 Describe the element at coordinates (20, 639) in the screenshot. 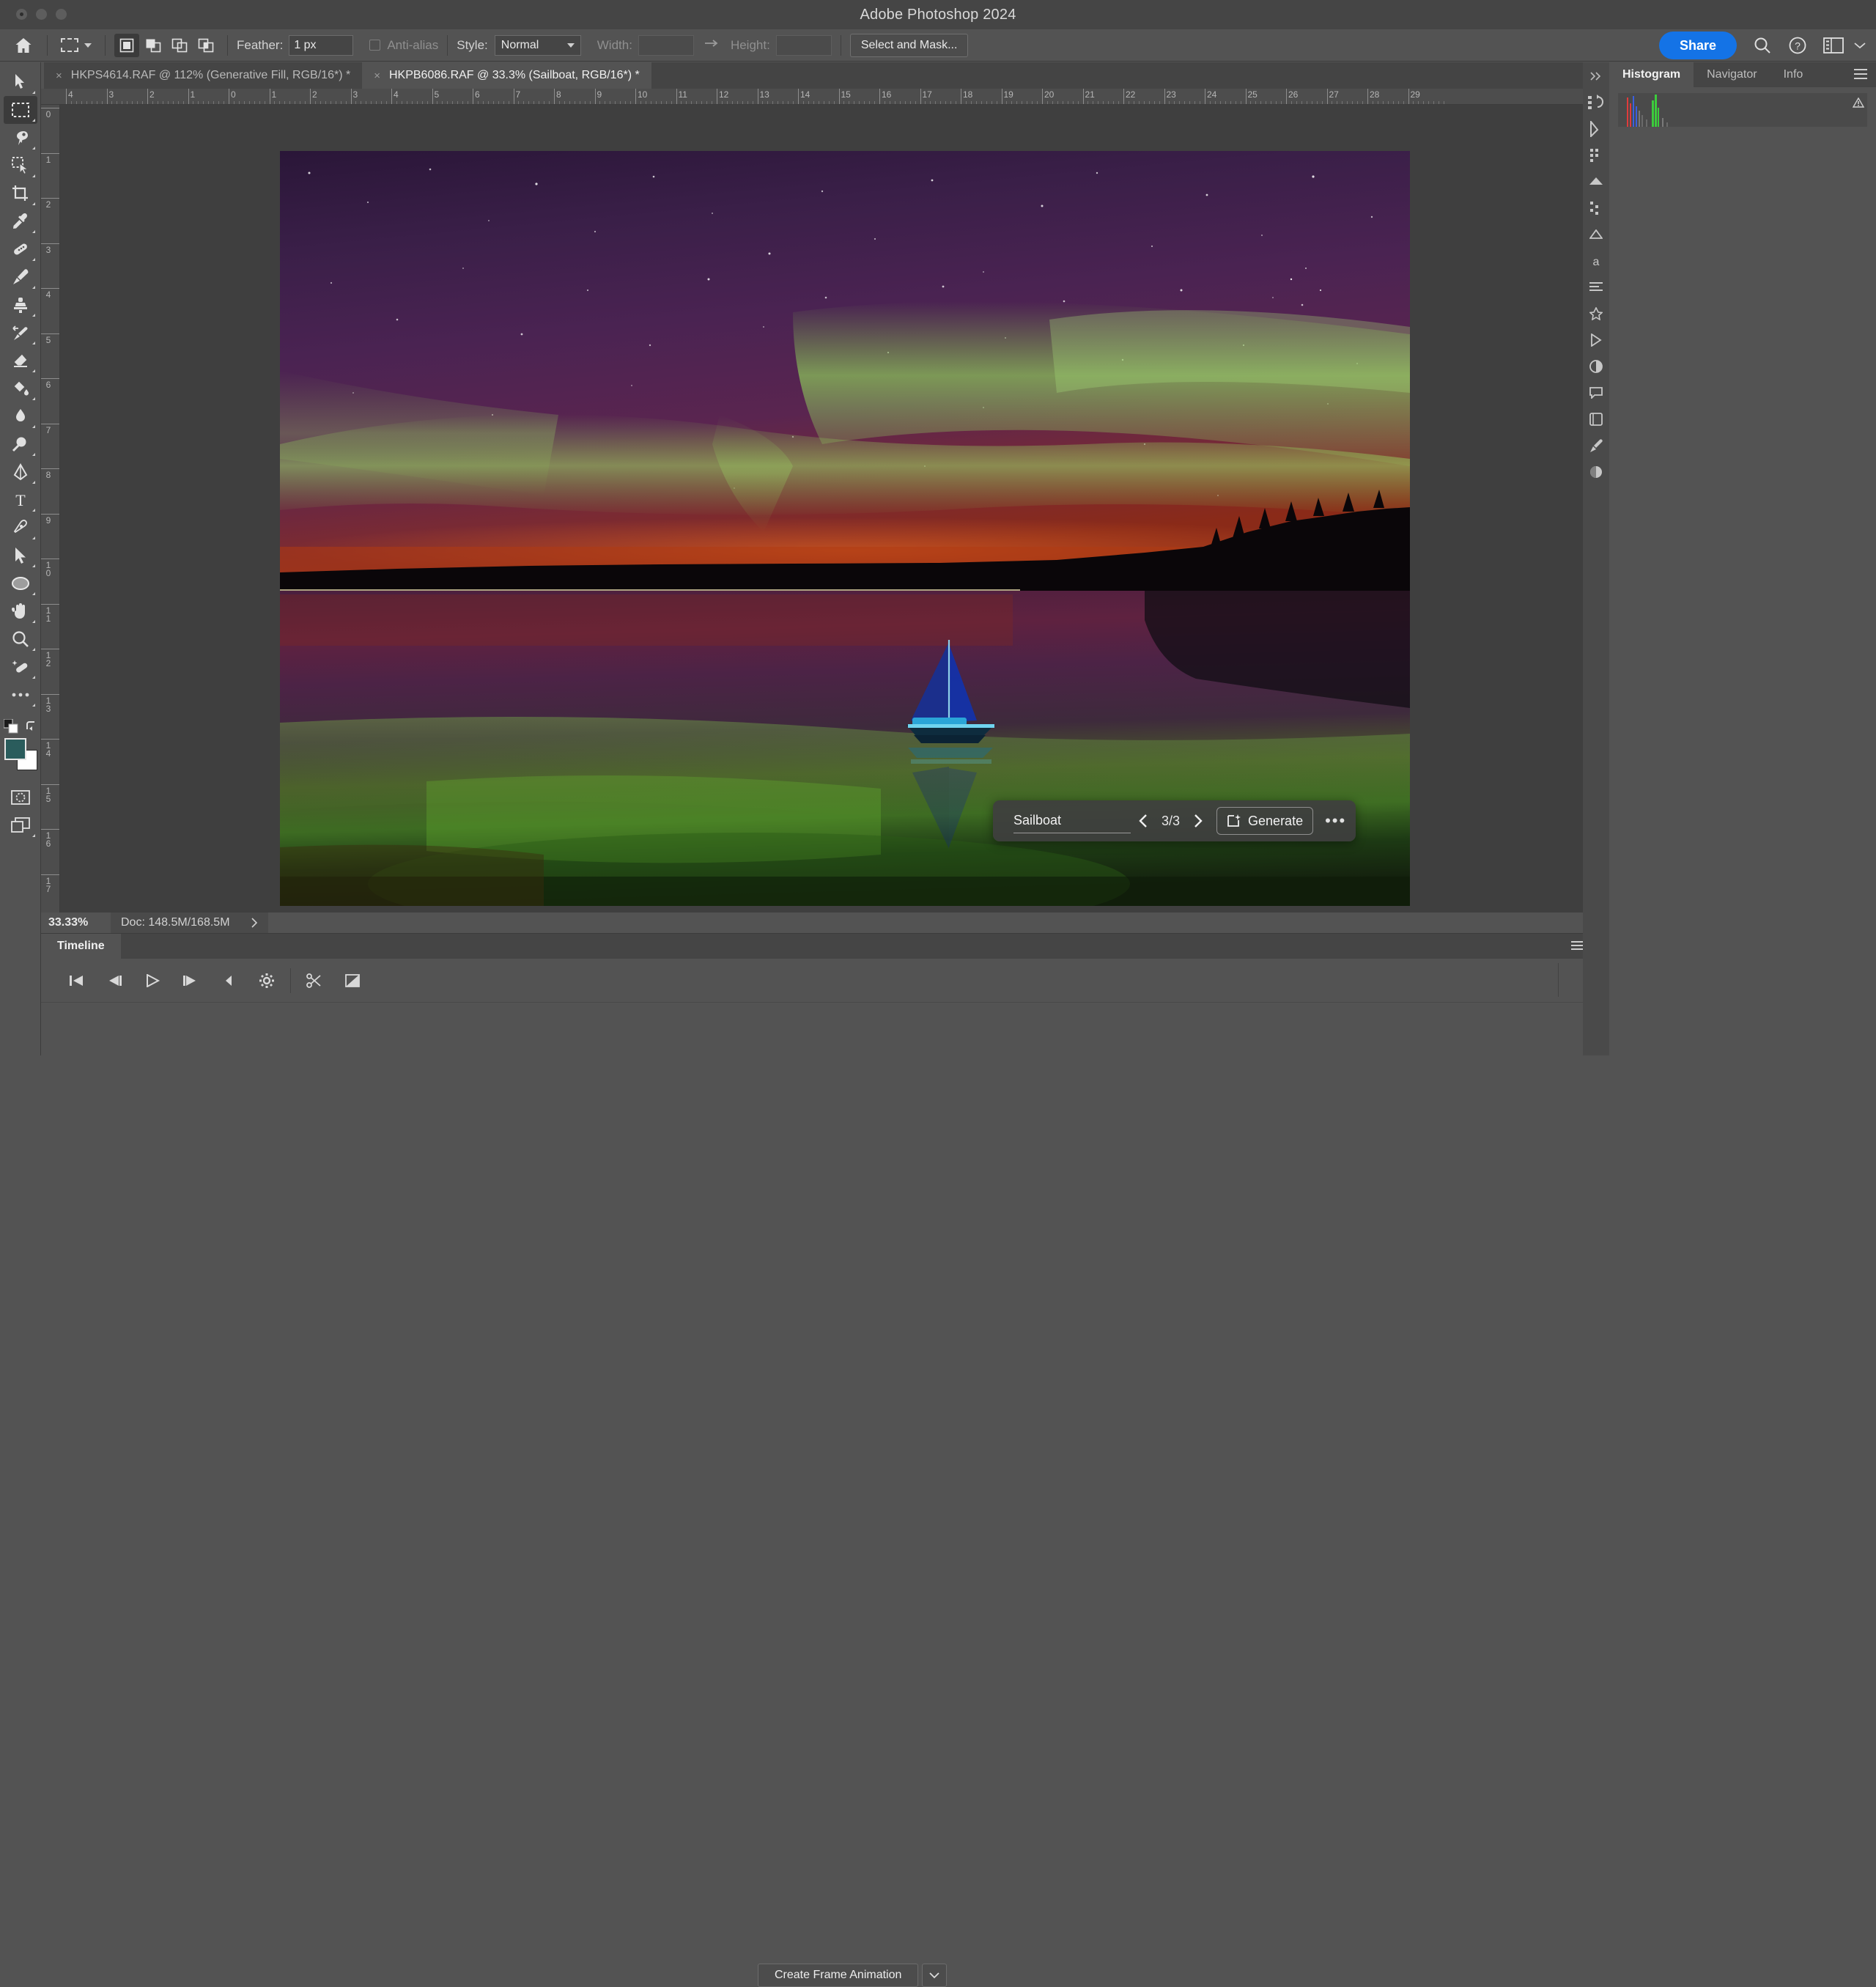

I see `zoom-tool` at that location.